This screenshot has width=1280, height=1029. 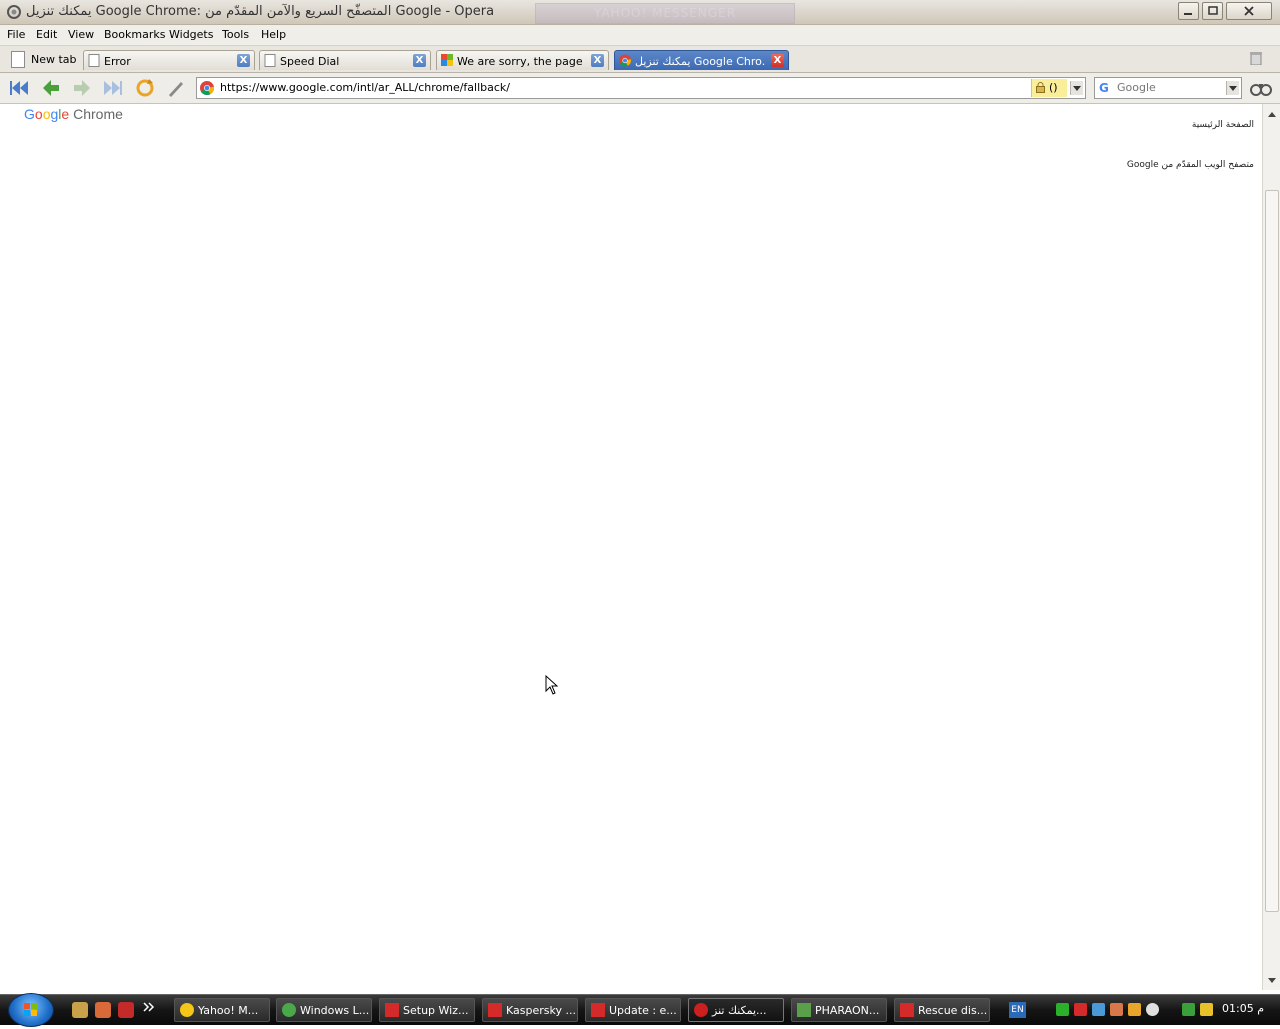 What do you see at coordinates (31, 1010) in the screenshot?
I see `start-button` at bounding box center [31, 1010].